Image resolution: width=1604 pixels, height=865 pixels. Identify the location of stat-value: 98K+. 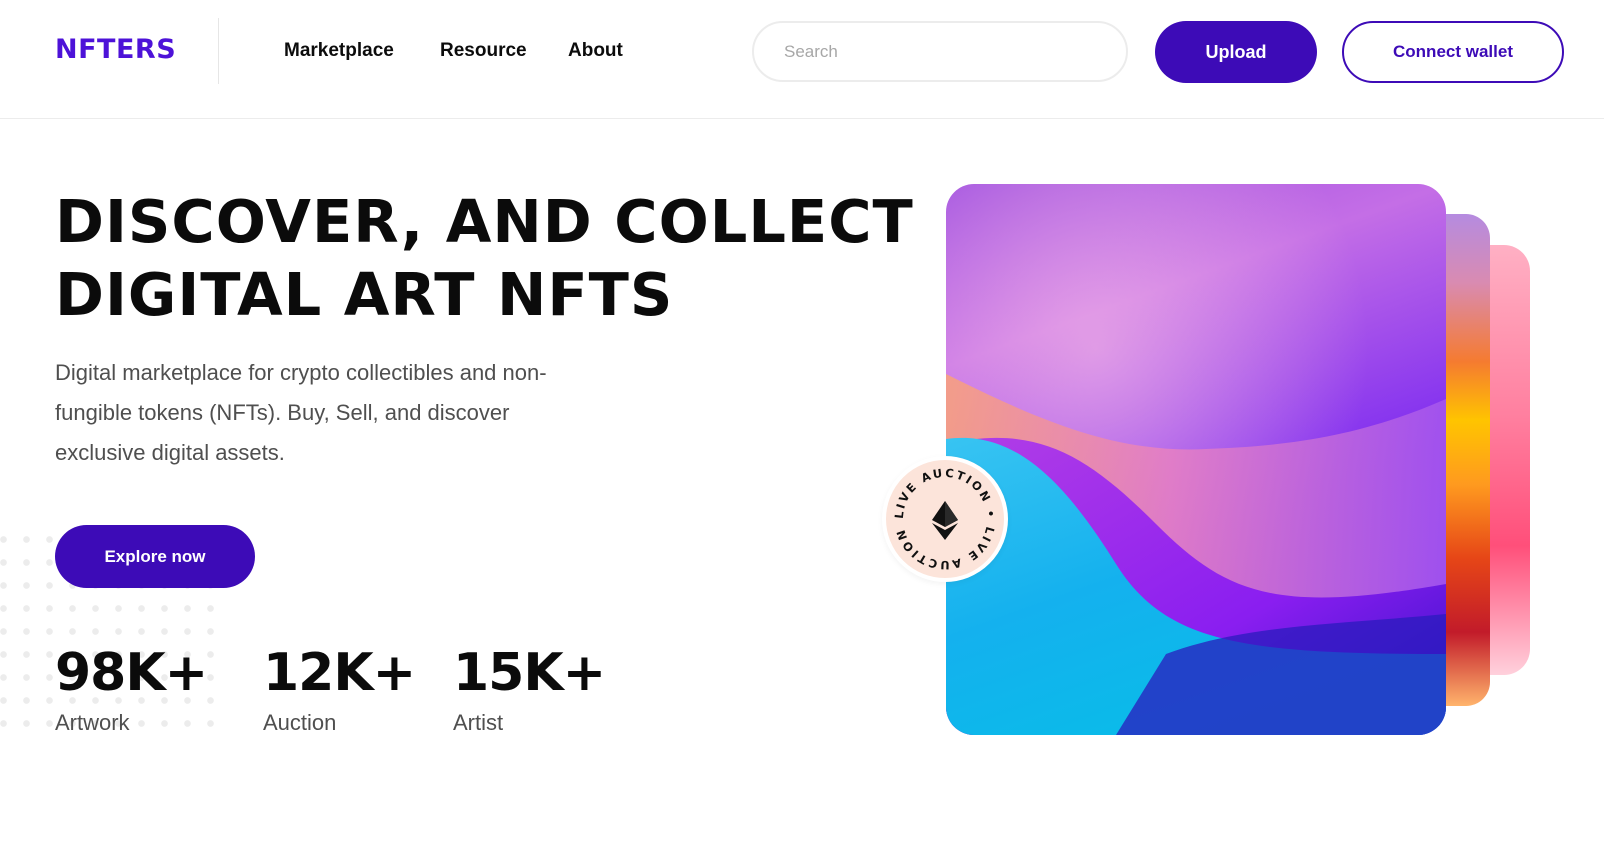
(131, 673).